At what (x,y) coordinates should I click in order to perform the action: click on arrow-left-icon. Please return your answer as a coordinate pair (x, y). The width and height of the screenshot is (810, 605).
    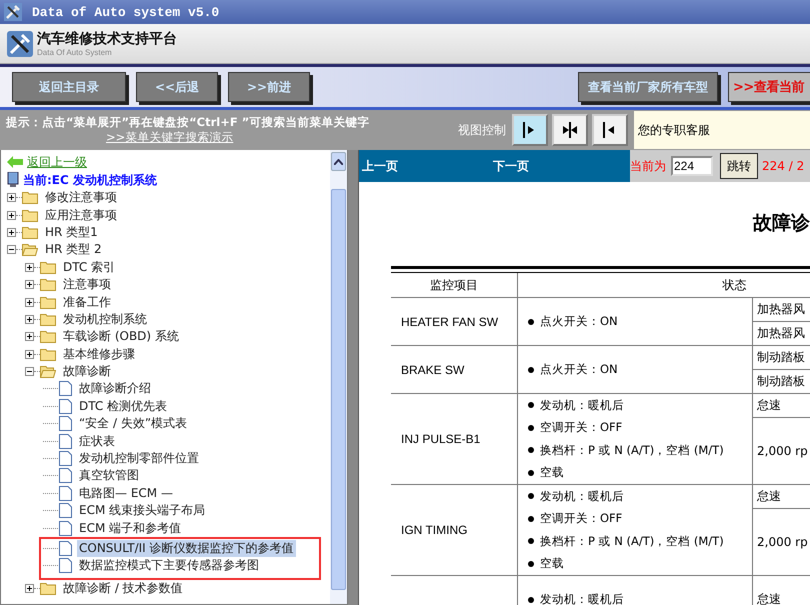
    Looking at the image, I should click on (610, 130).